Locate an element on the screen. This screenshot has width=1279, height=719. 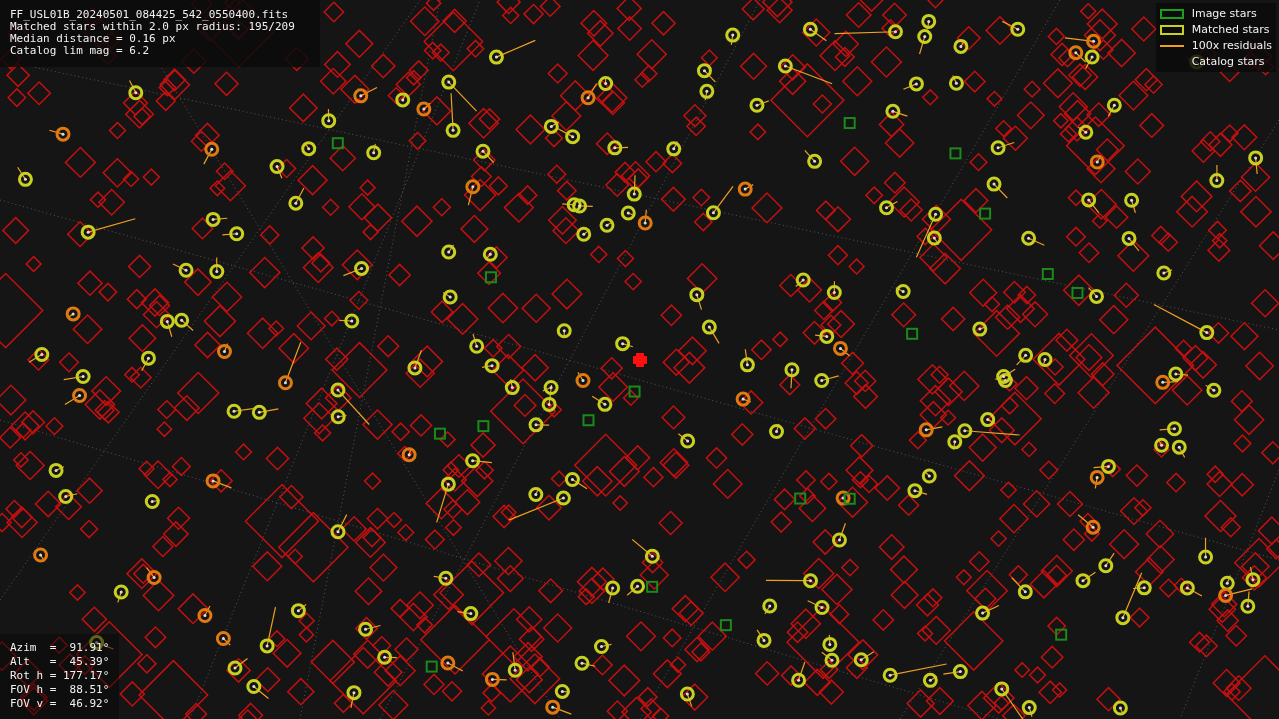
line-icon is located at coordinates (1171, 45).